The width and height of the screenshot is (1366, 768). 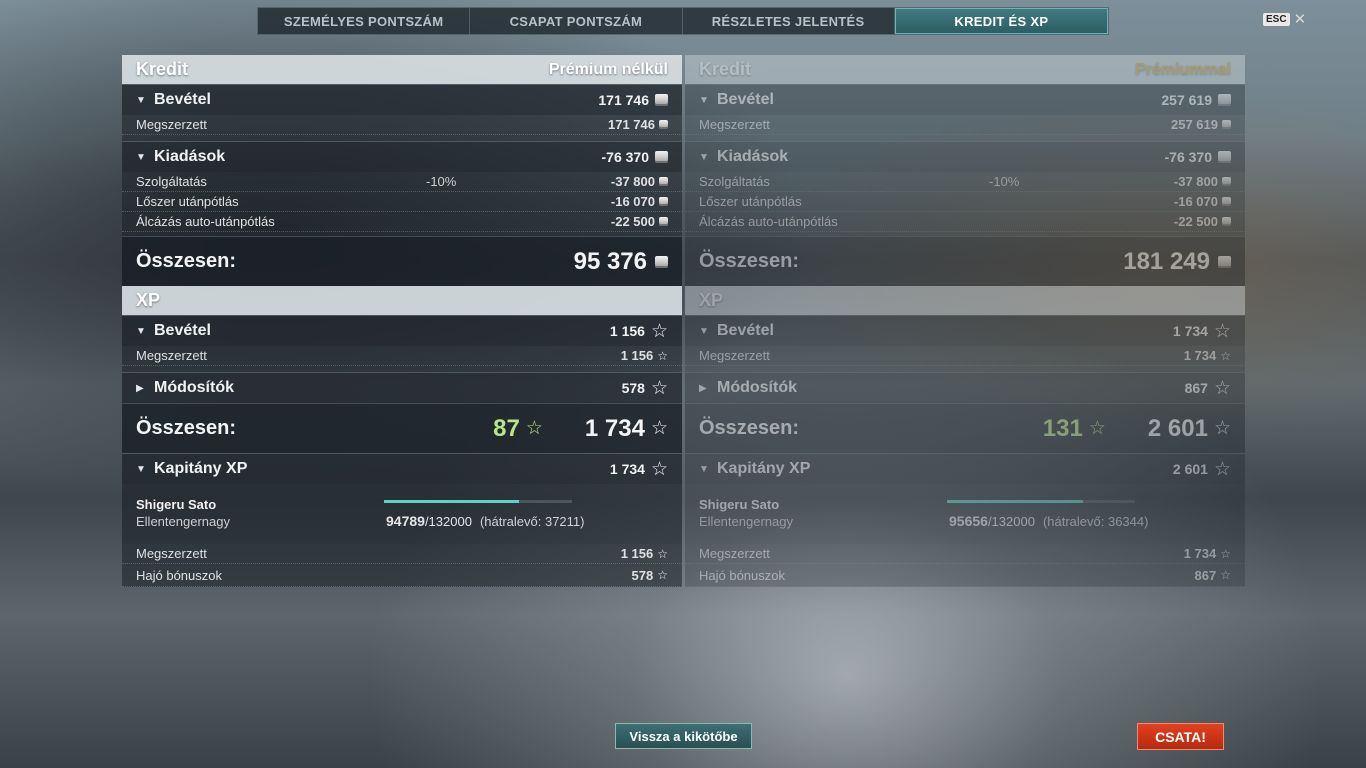 What do you see at coordinates (631, 124) in the screenshot?
I see `row-value: 171 746` at bounding box center [631, 124].